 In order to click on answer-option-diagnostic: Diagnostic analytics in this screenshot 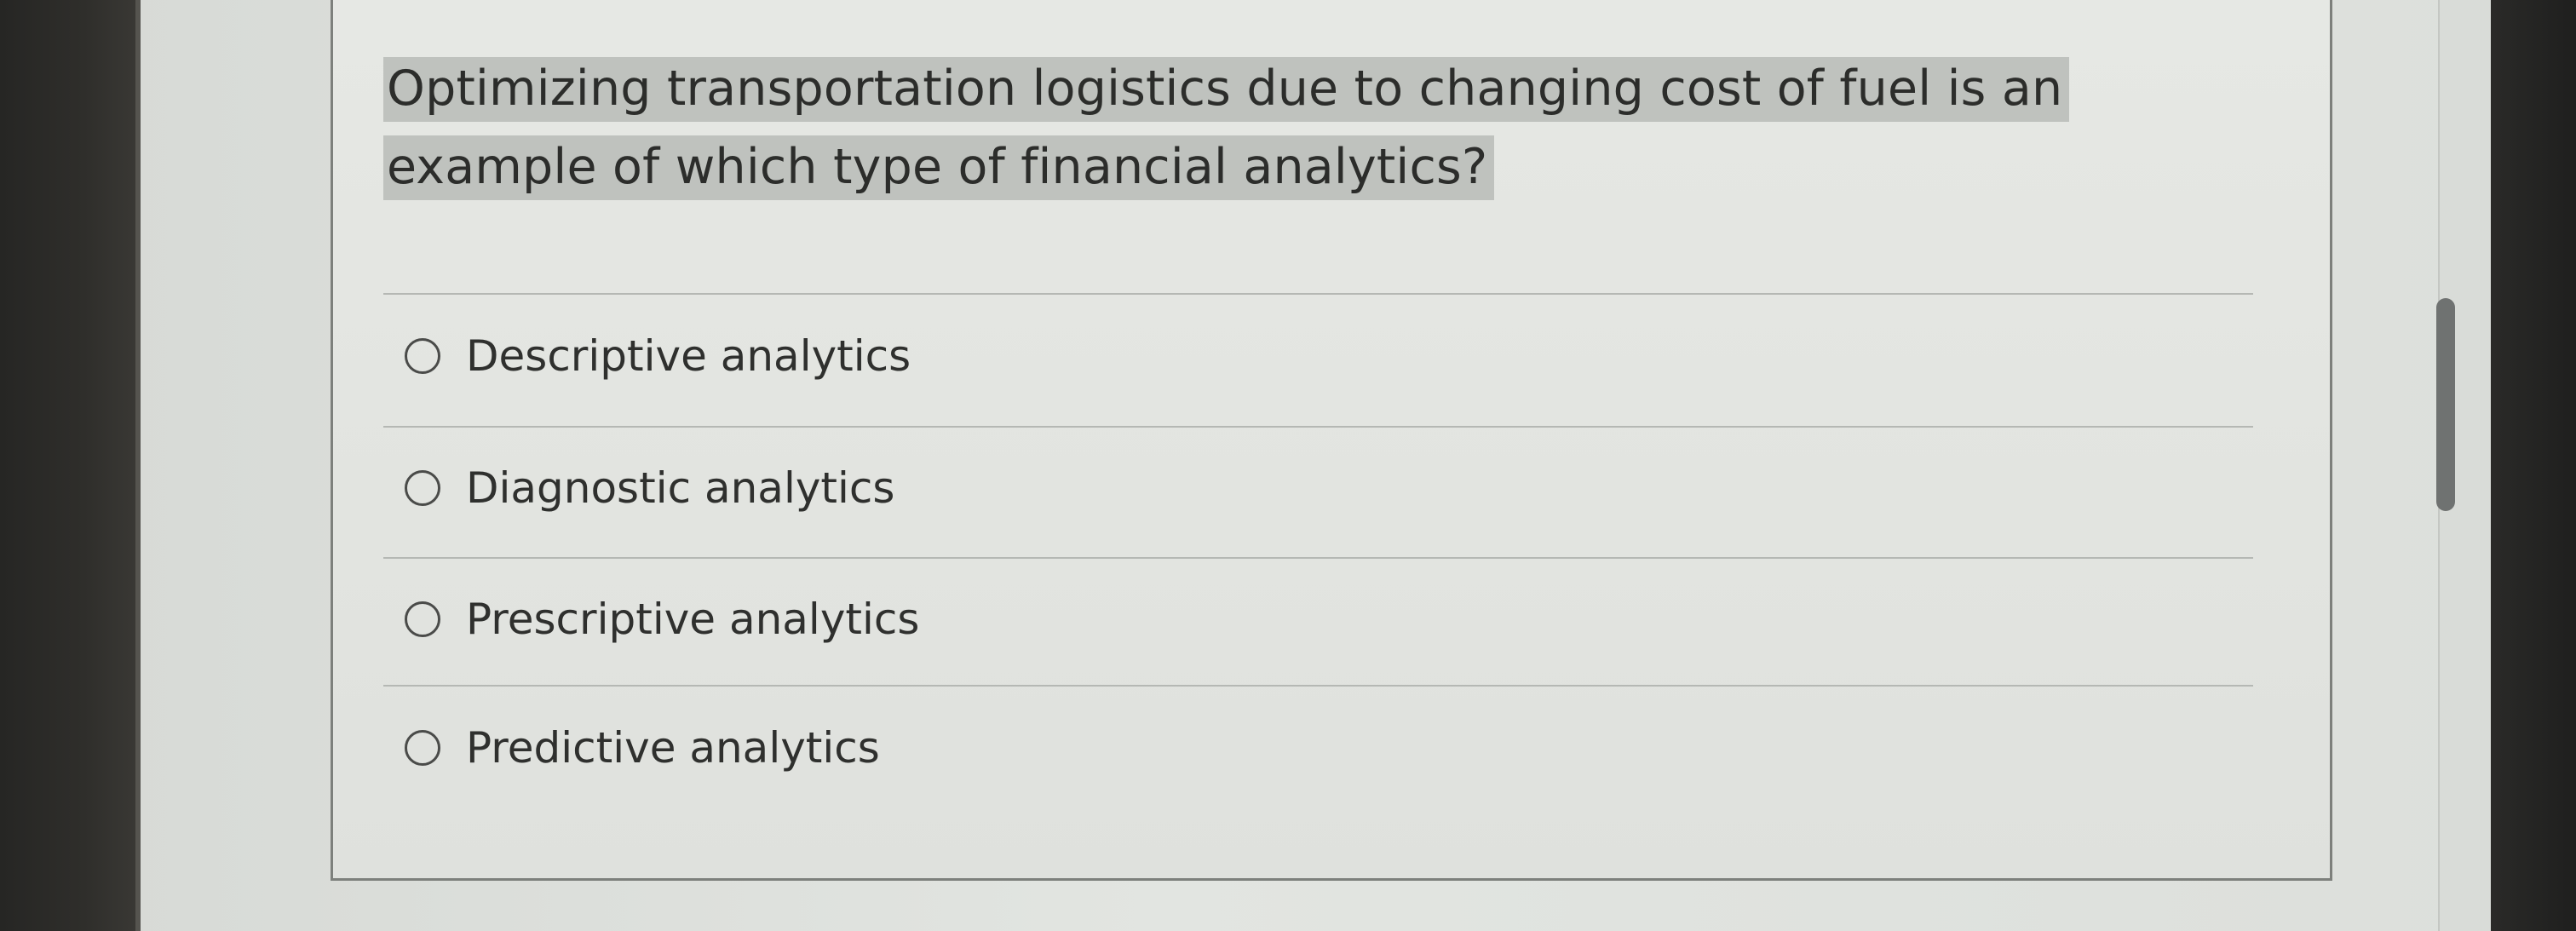, I will do `click(649, 488)`.